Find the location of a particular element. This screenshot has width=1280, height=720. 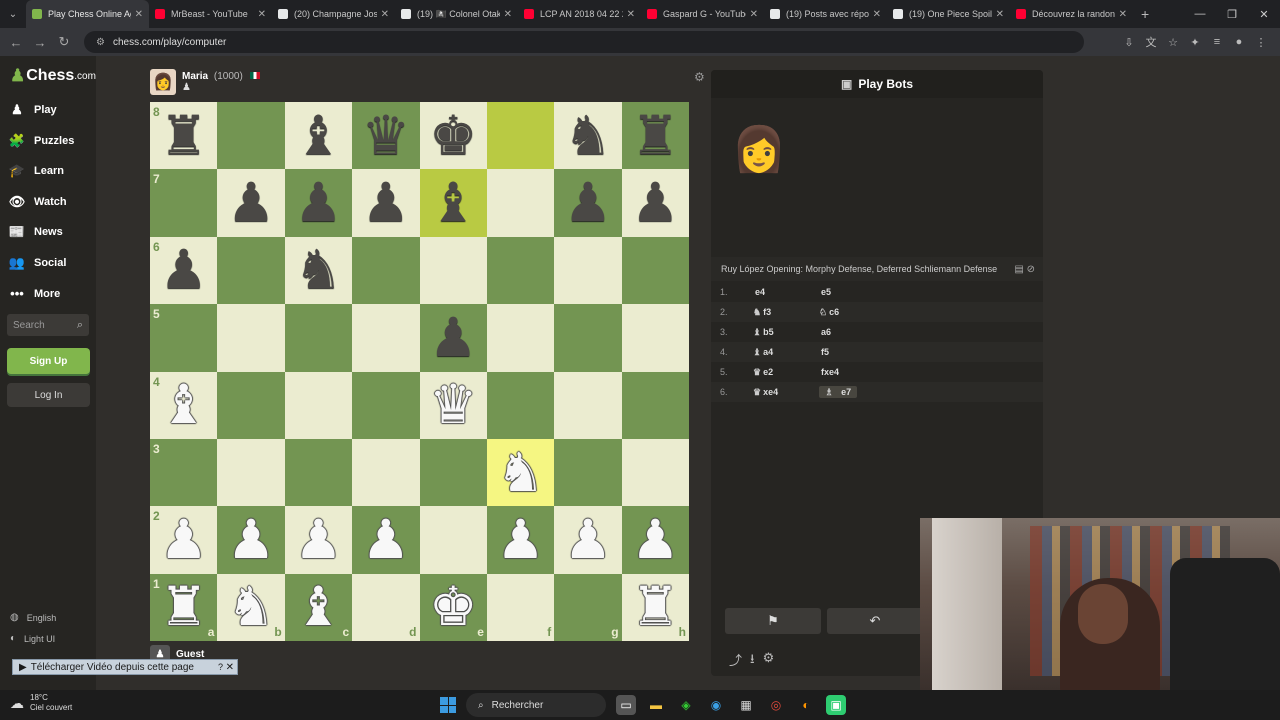

black-queen-piece: ♛ is located at coordinates (386, 135).